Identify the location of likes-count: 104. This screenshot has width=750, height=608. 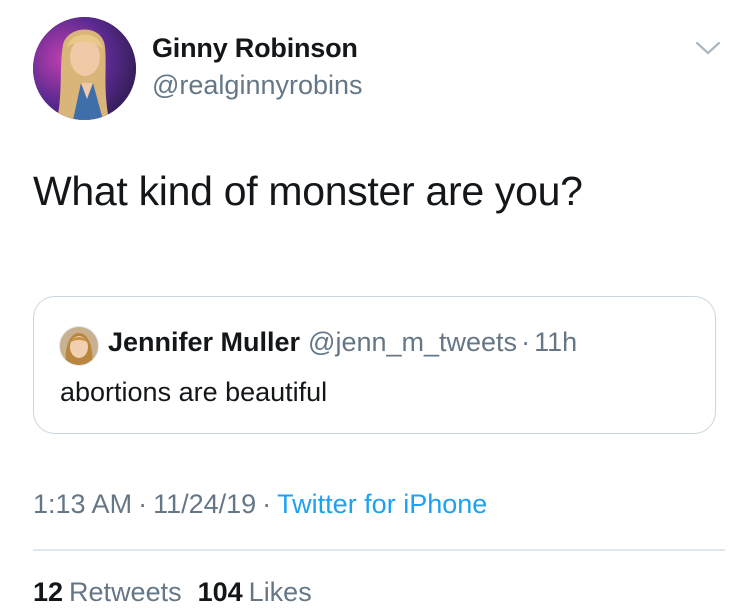
(220, 592).